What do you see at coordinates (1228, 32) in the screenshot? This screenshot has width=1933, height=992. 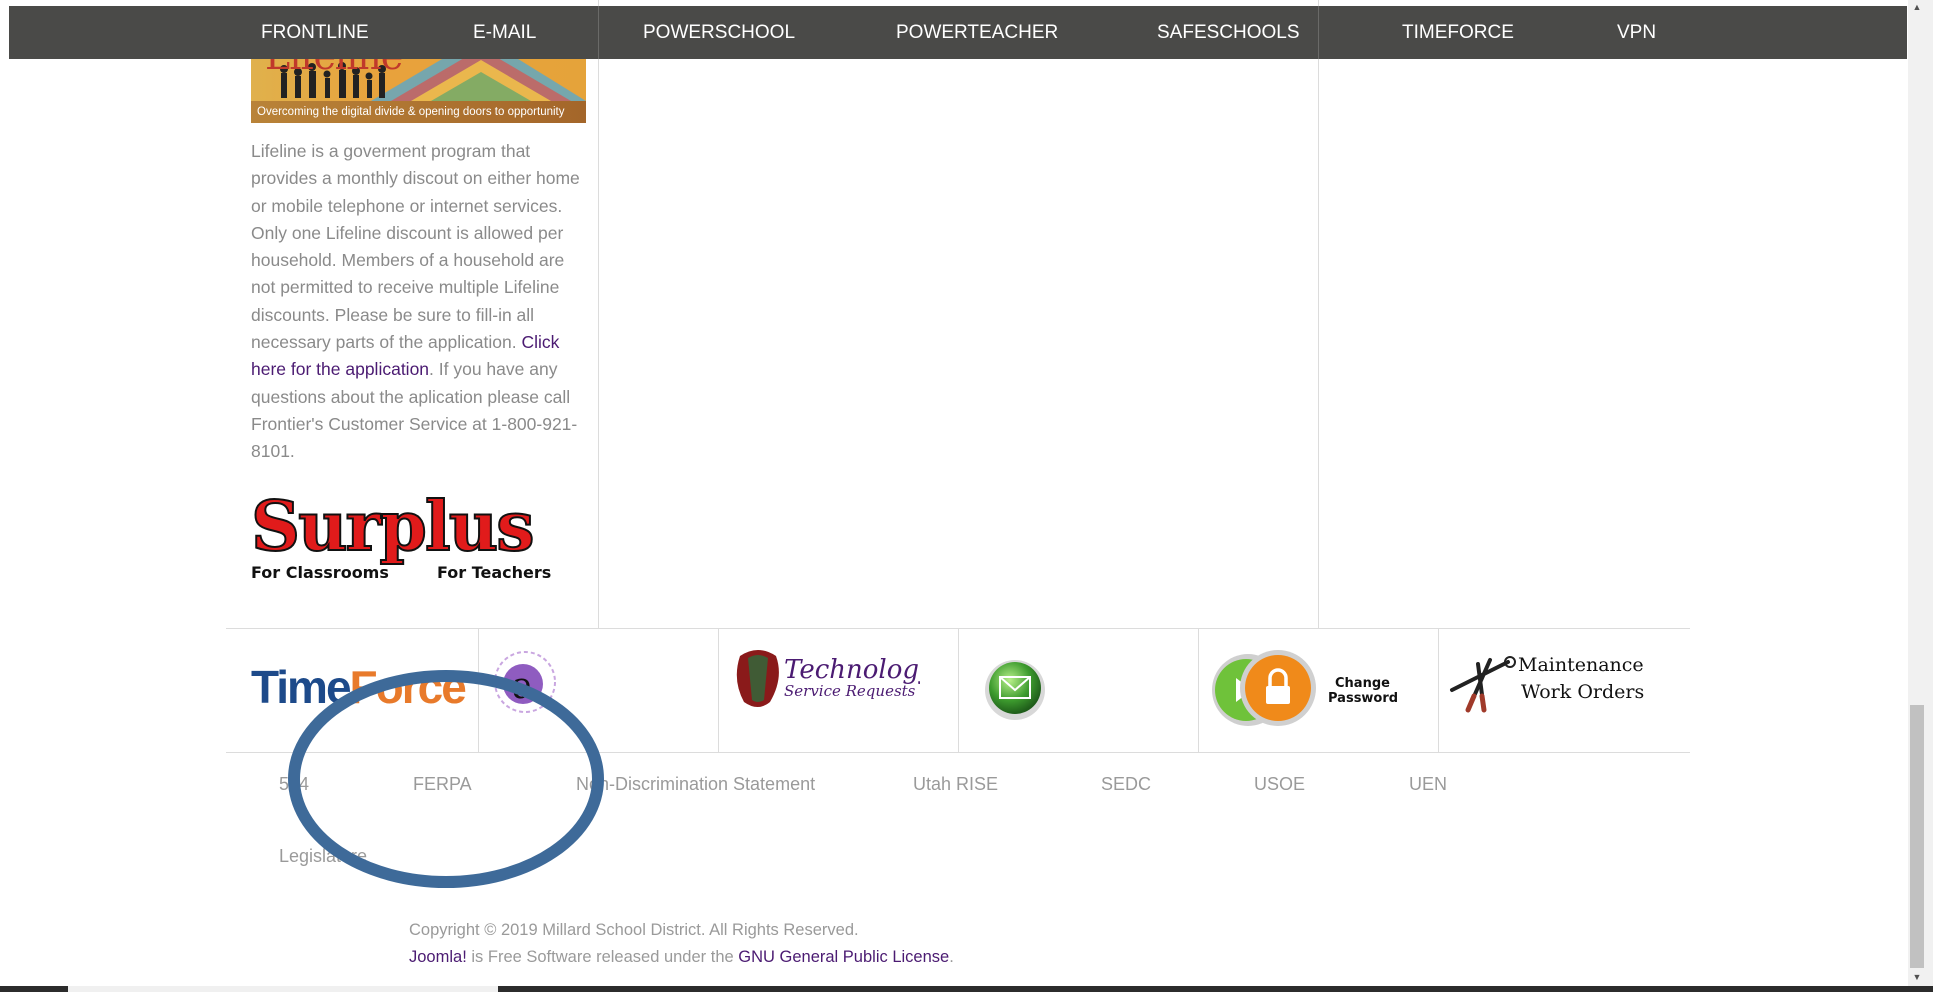 I see `nav-safeschools: SAFESCHOOLS` at bounding box center [1228, 32].